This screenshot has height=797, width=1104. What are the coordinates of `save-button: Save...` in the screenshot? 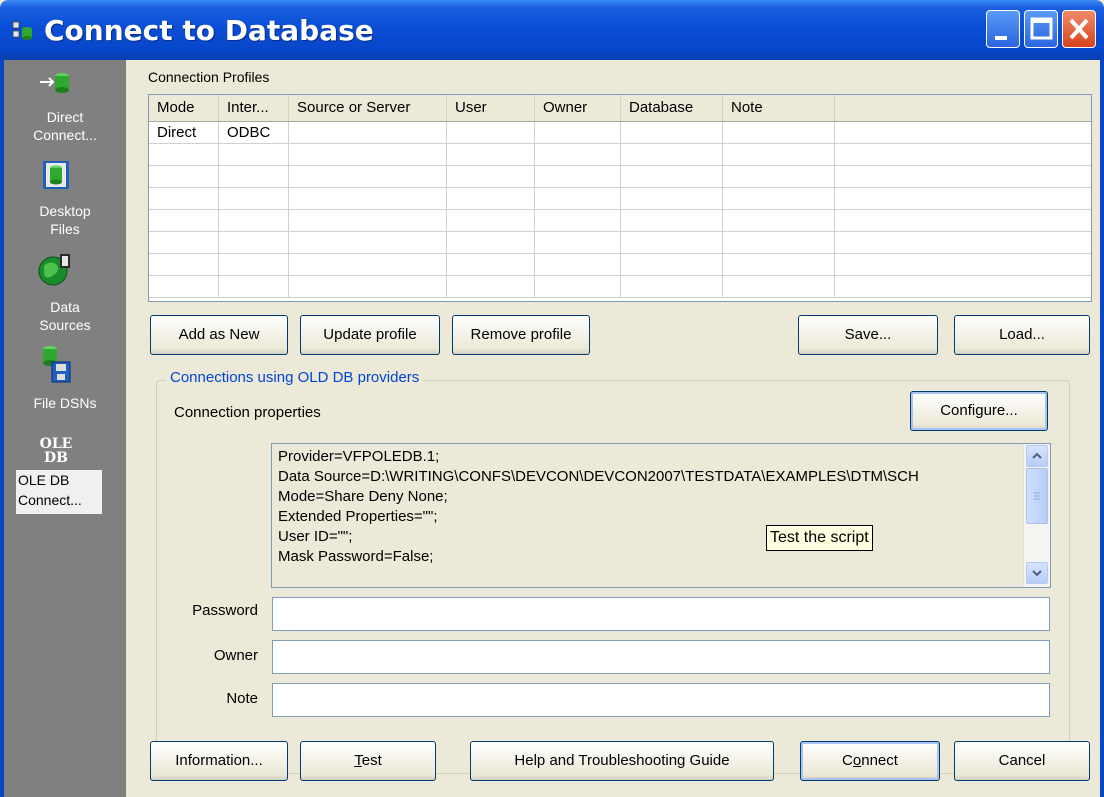 It's located at (868, 335).